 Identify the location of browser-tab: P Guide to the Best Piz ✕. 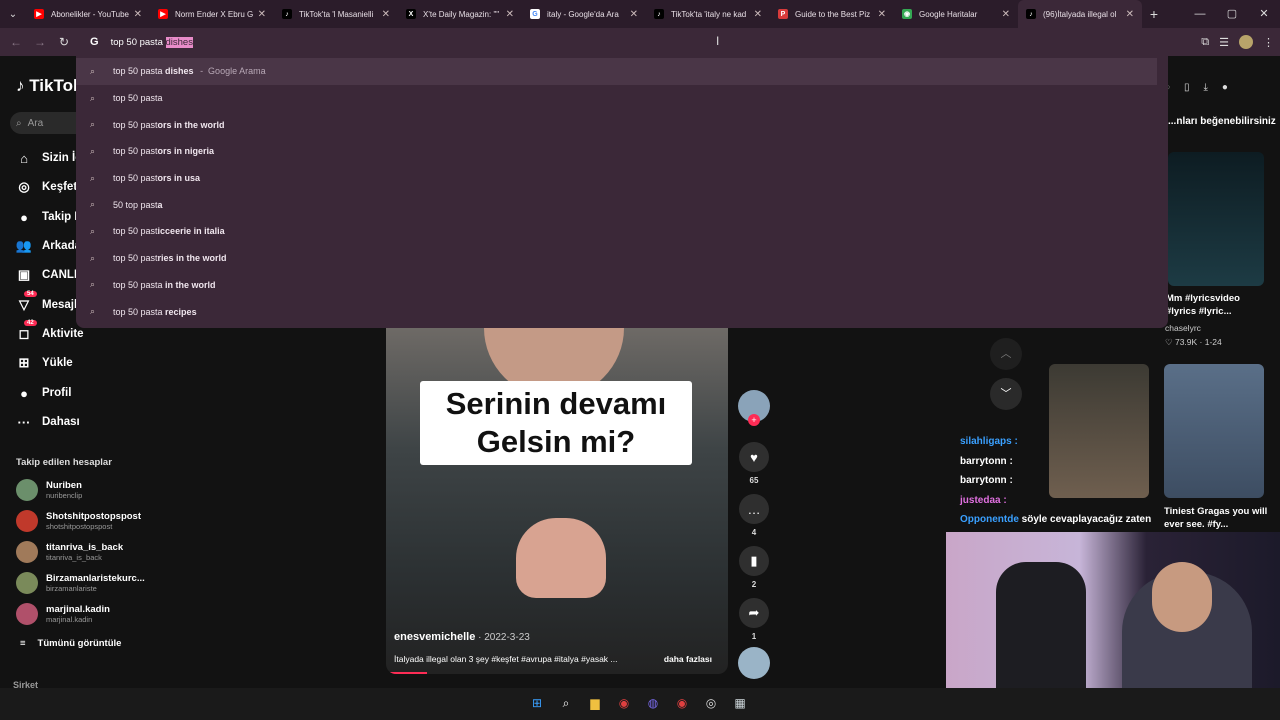
(832, 14).